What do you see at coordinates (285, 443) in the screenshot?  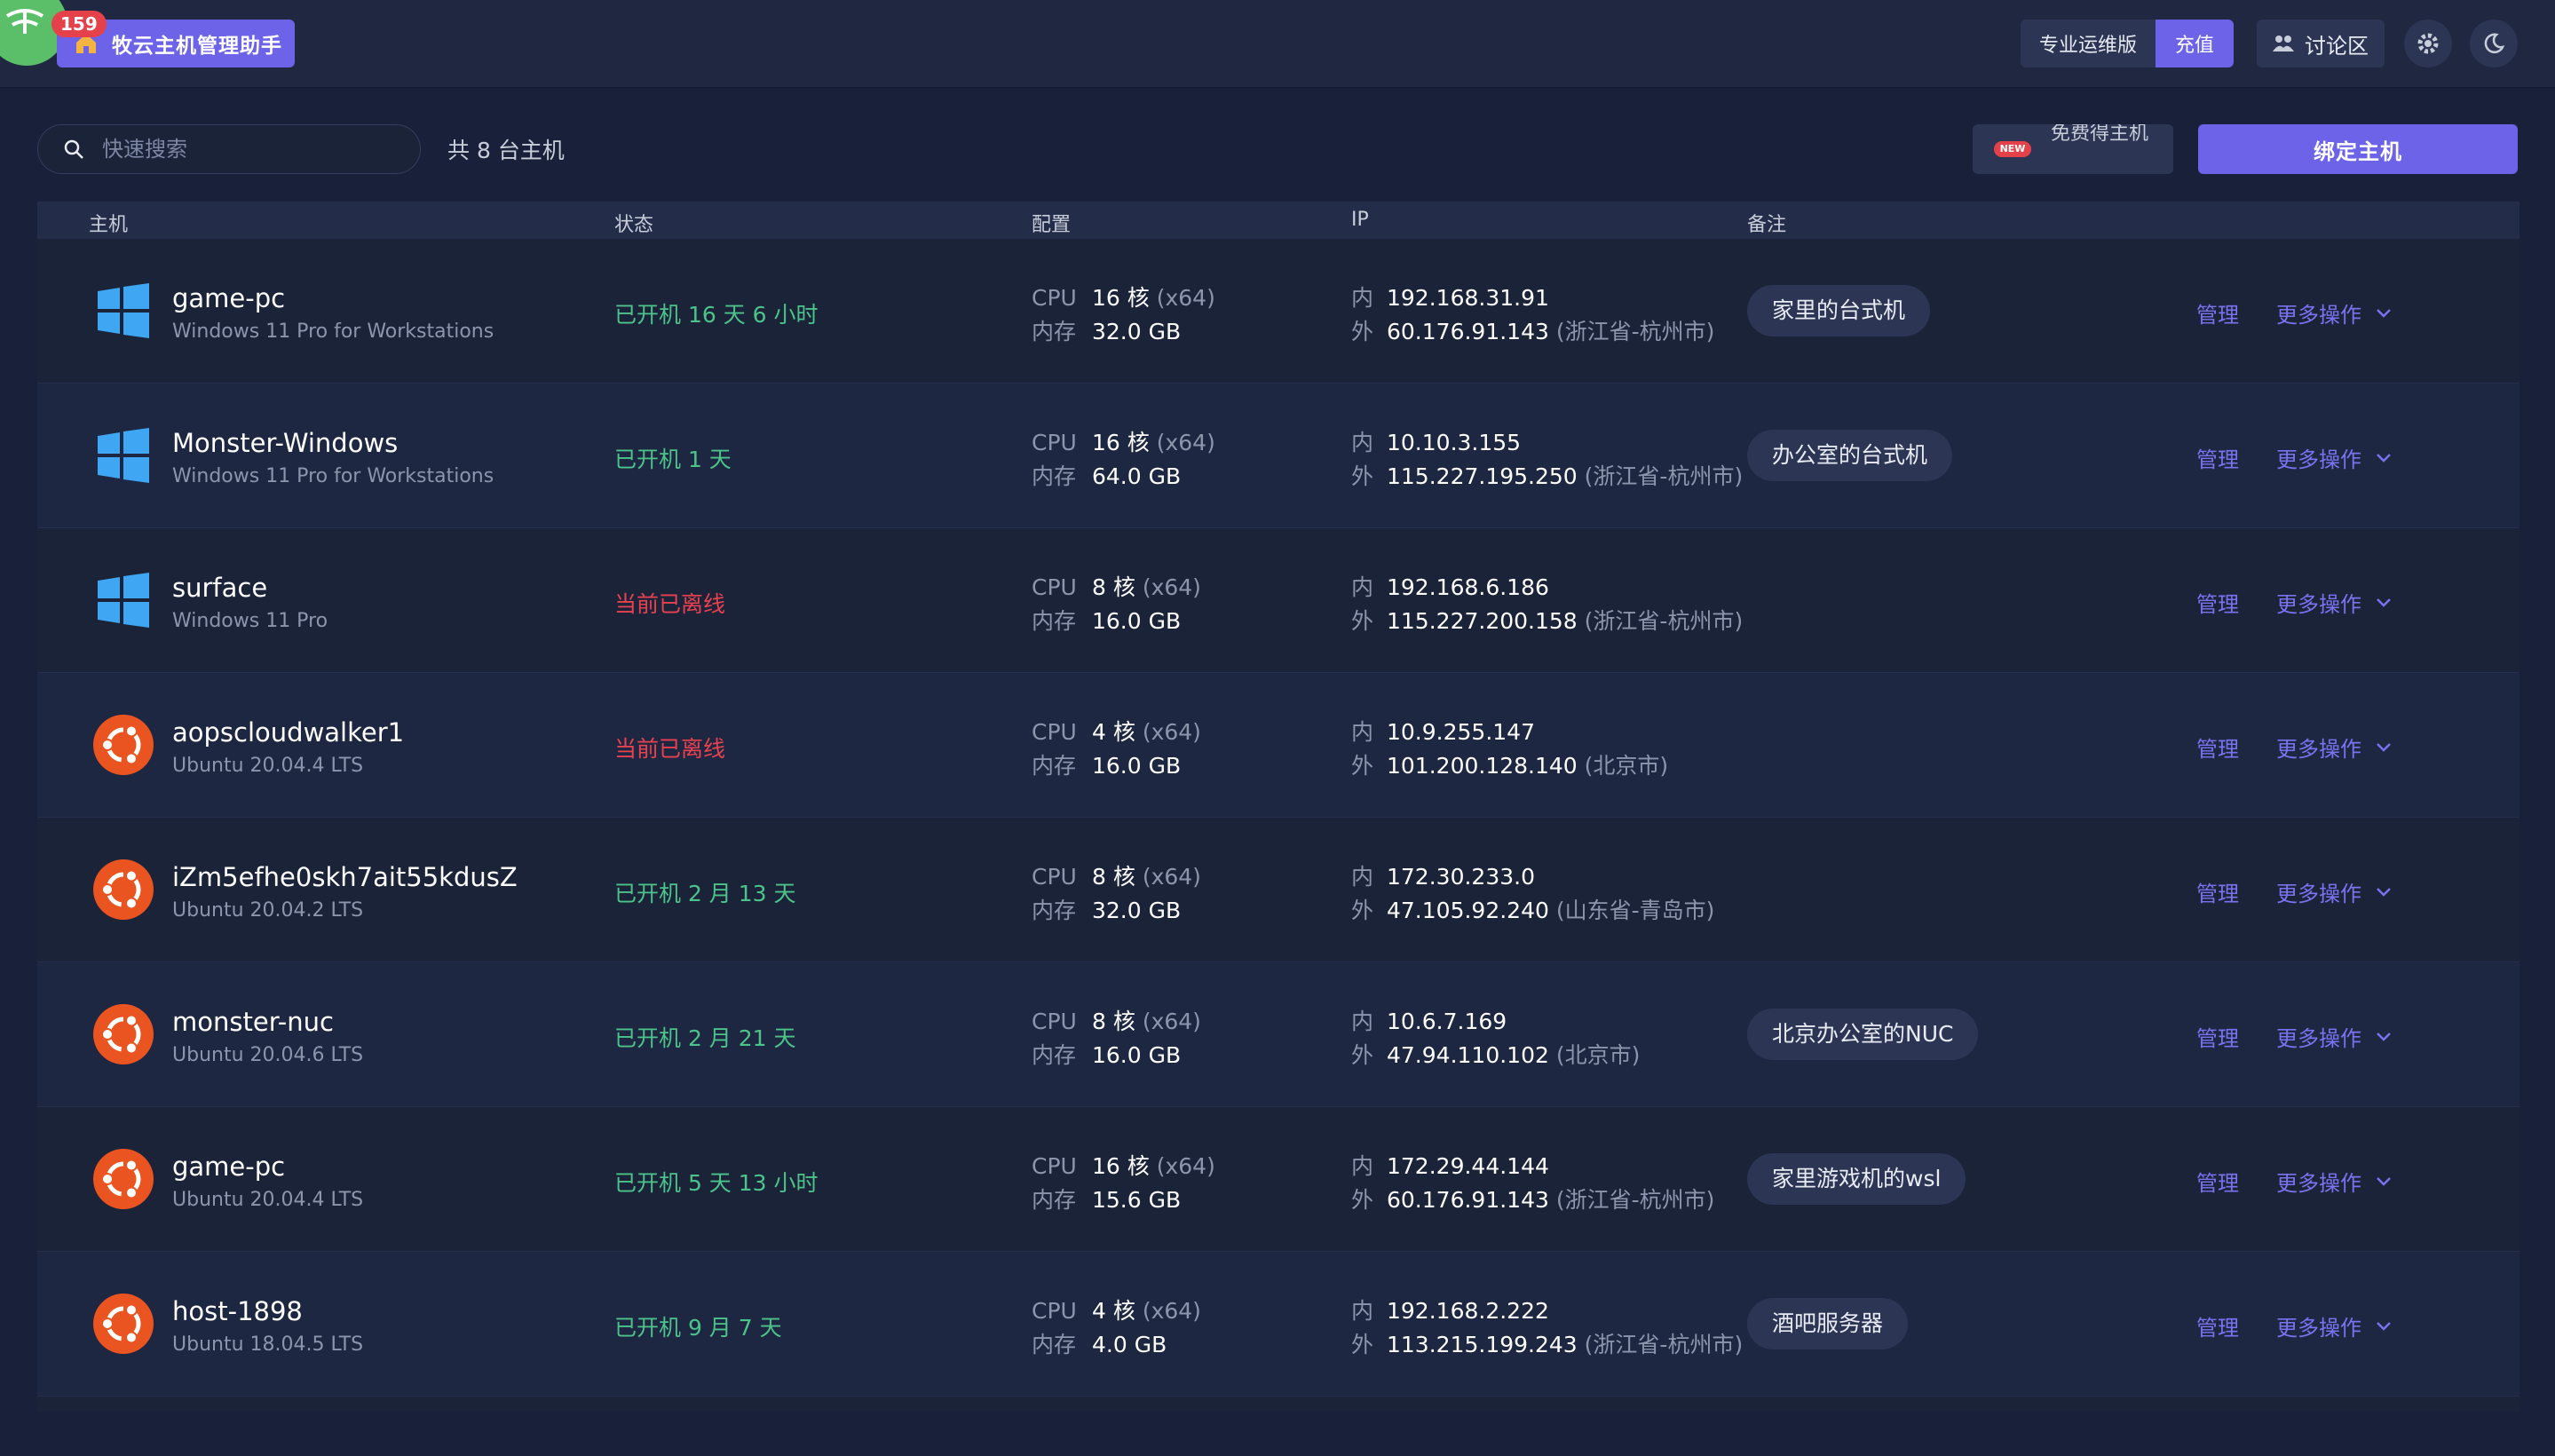 I see `host-name: Monster-Windows` at bounding box center [285, 443].